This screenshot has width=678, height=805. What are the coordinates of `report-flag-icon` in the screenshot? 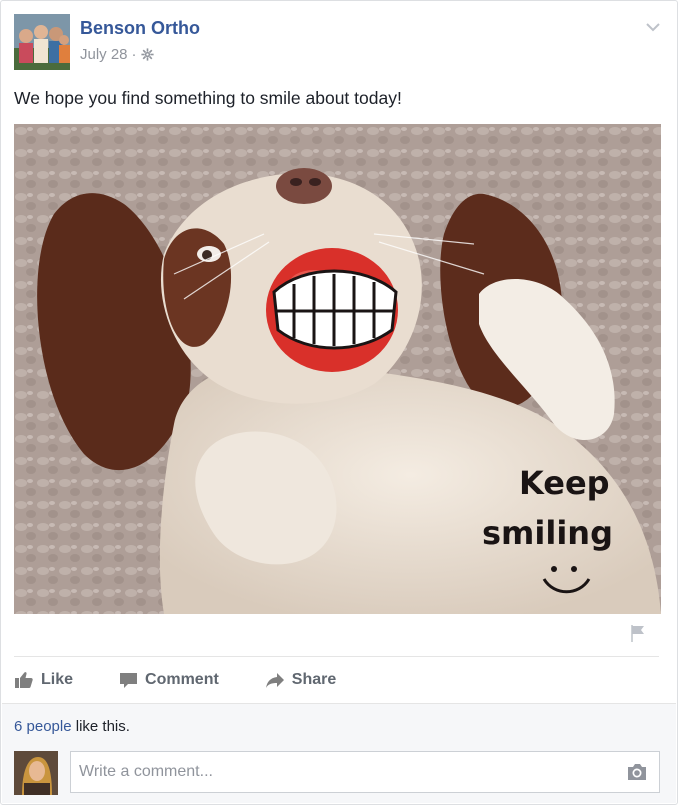 It's located at (638, 633).